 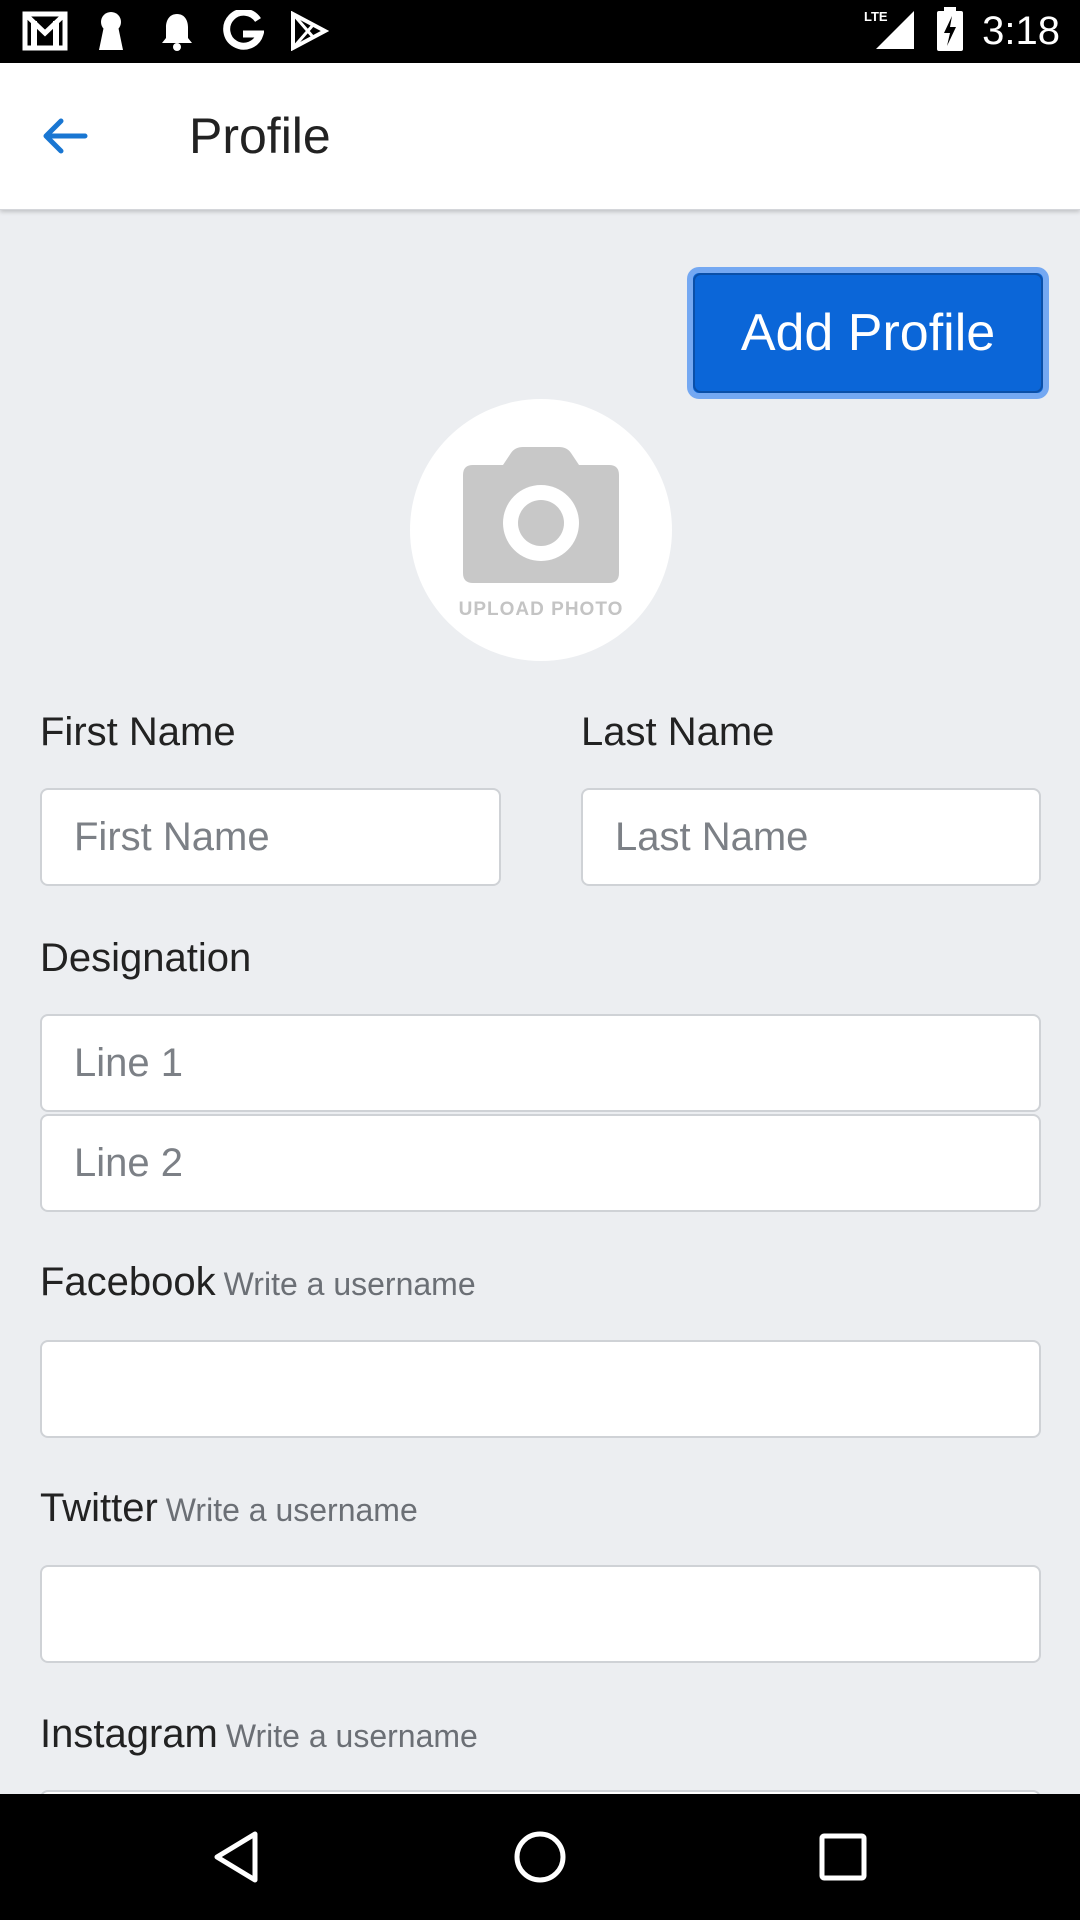 What do you see at coordinates (540, 1389) in the screenshot?
I see `facebook-input` at bounding box center [540, 1389].